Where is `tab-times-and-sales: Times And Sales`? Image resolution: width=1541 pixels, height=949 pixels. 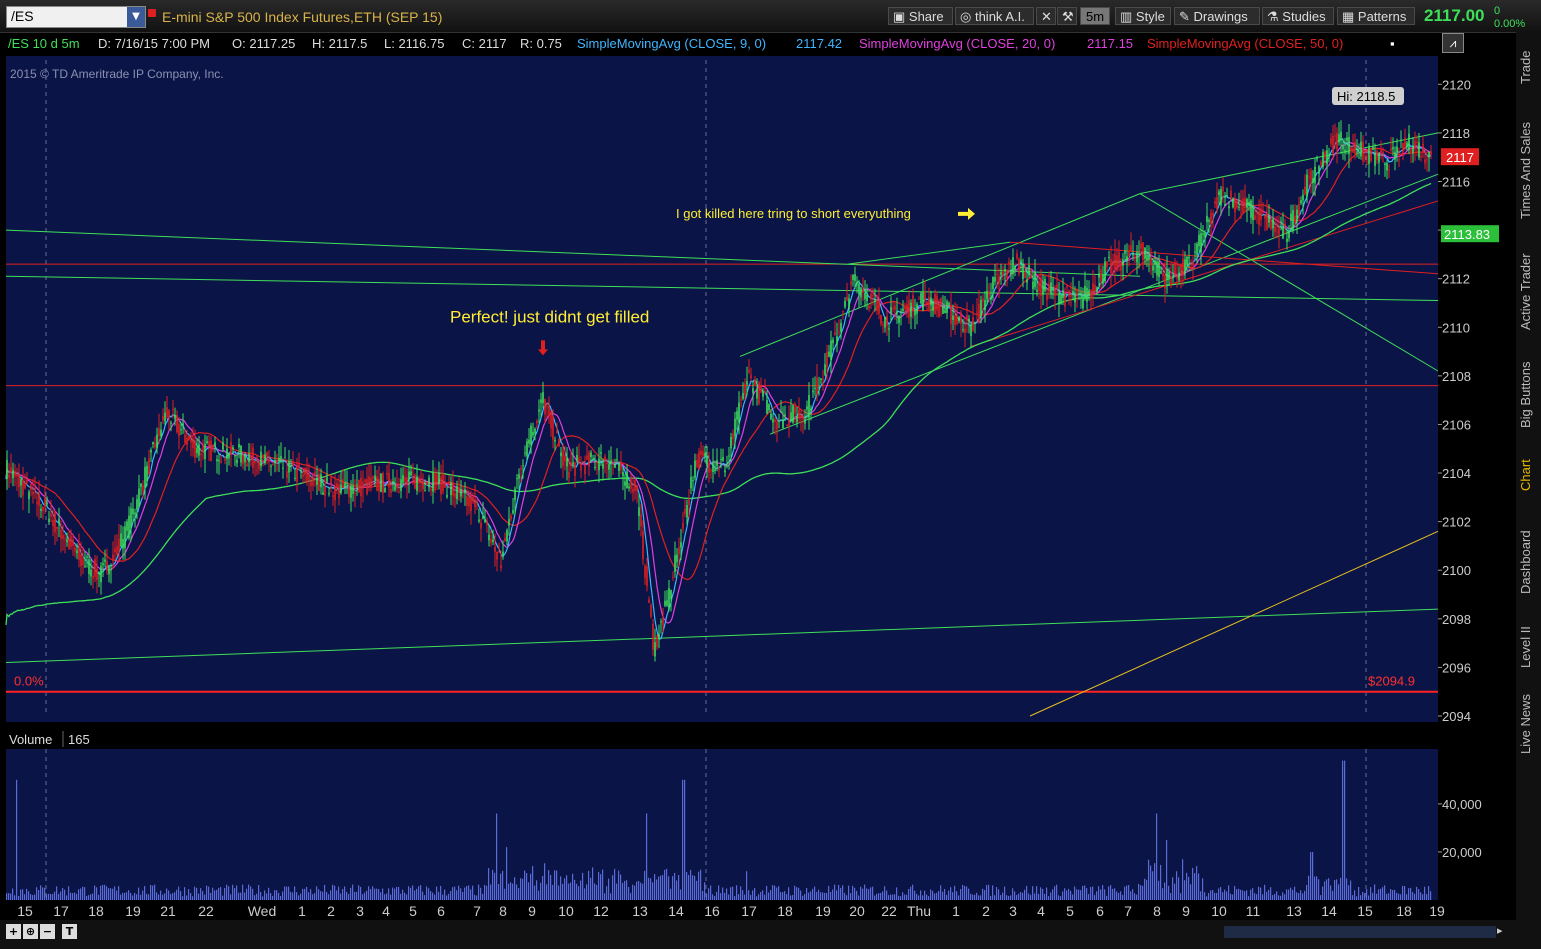
tab-times-and-sales: Times And Sales is located at coordinates (1528, 170).